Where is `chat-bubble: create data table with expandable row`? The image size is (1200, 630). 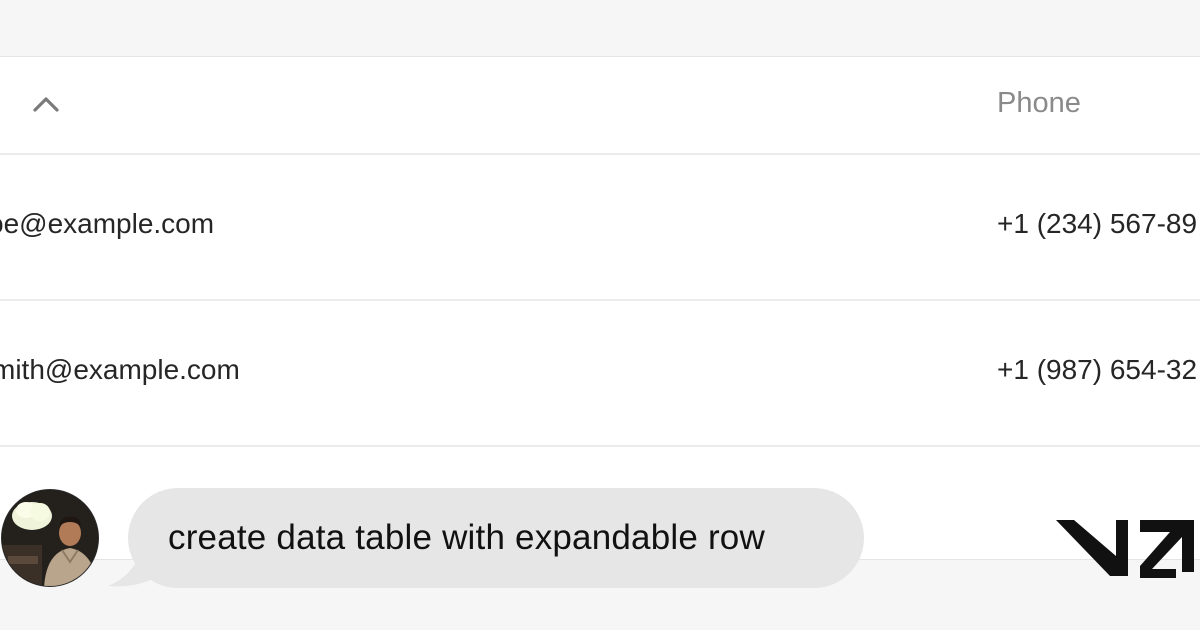
chat-bubble: create data table with expandable row is located at coordinates (496, 538).